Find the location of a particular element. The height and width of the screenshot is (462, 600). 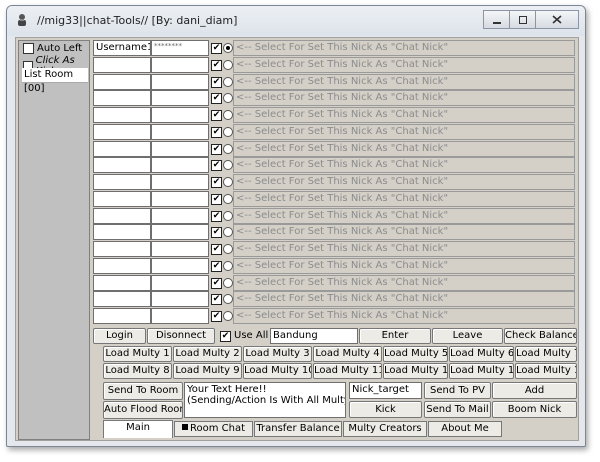

leave-button: Leave is located at coordinates (467, 336).